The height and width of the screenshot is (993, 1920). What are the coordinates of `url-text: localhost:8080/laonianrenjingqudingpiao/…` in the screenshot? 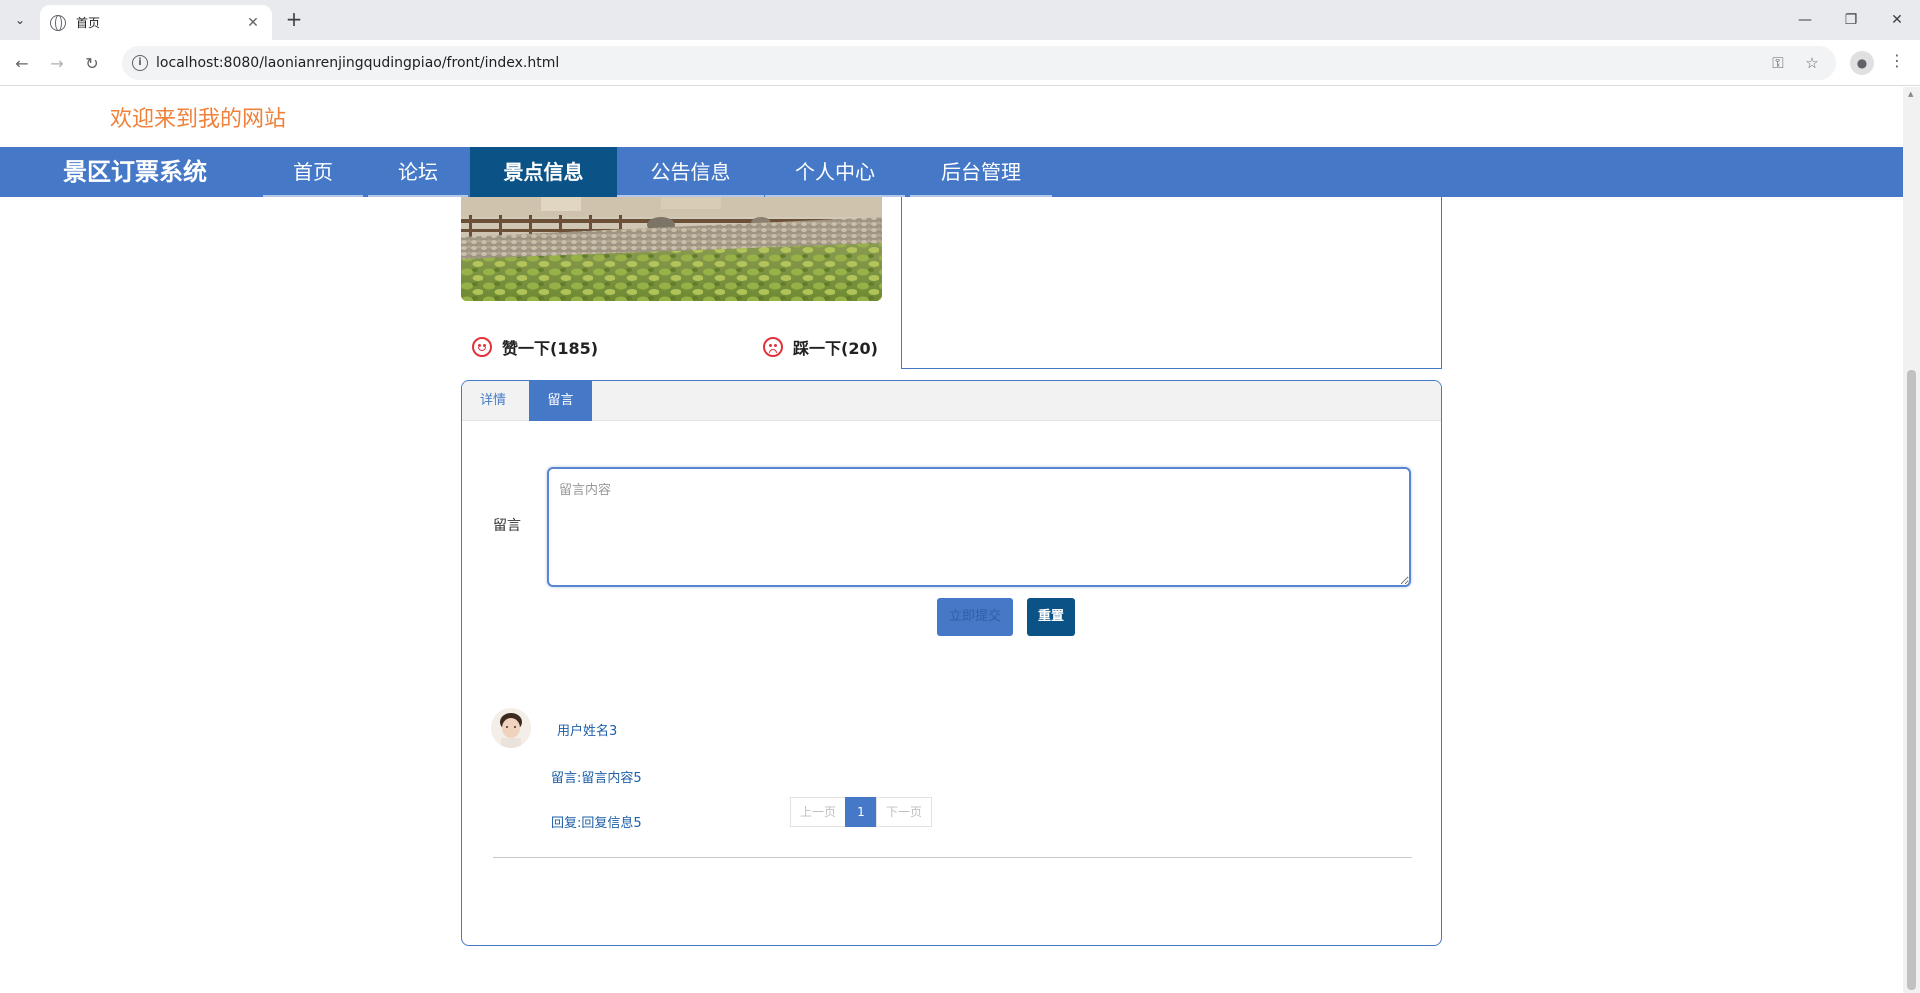 It's located at (357, 63).